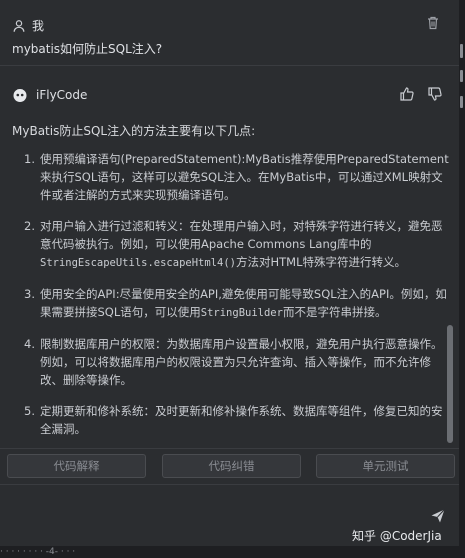  I want to click on user-header: 我, so click(28, 25).